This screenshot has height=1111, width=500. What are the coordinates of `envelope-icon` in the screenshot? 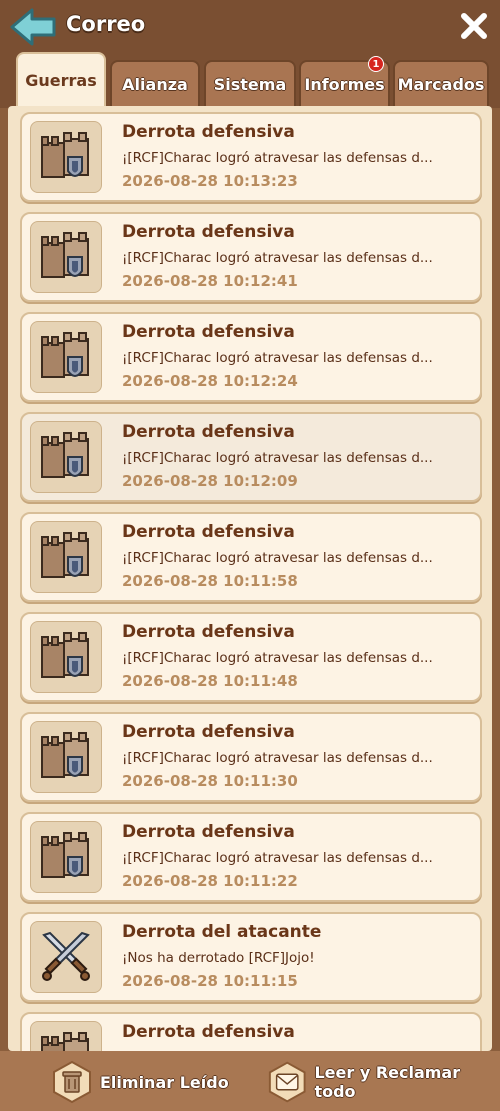 It's located at (287, 1082).